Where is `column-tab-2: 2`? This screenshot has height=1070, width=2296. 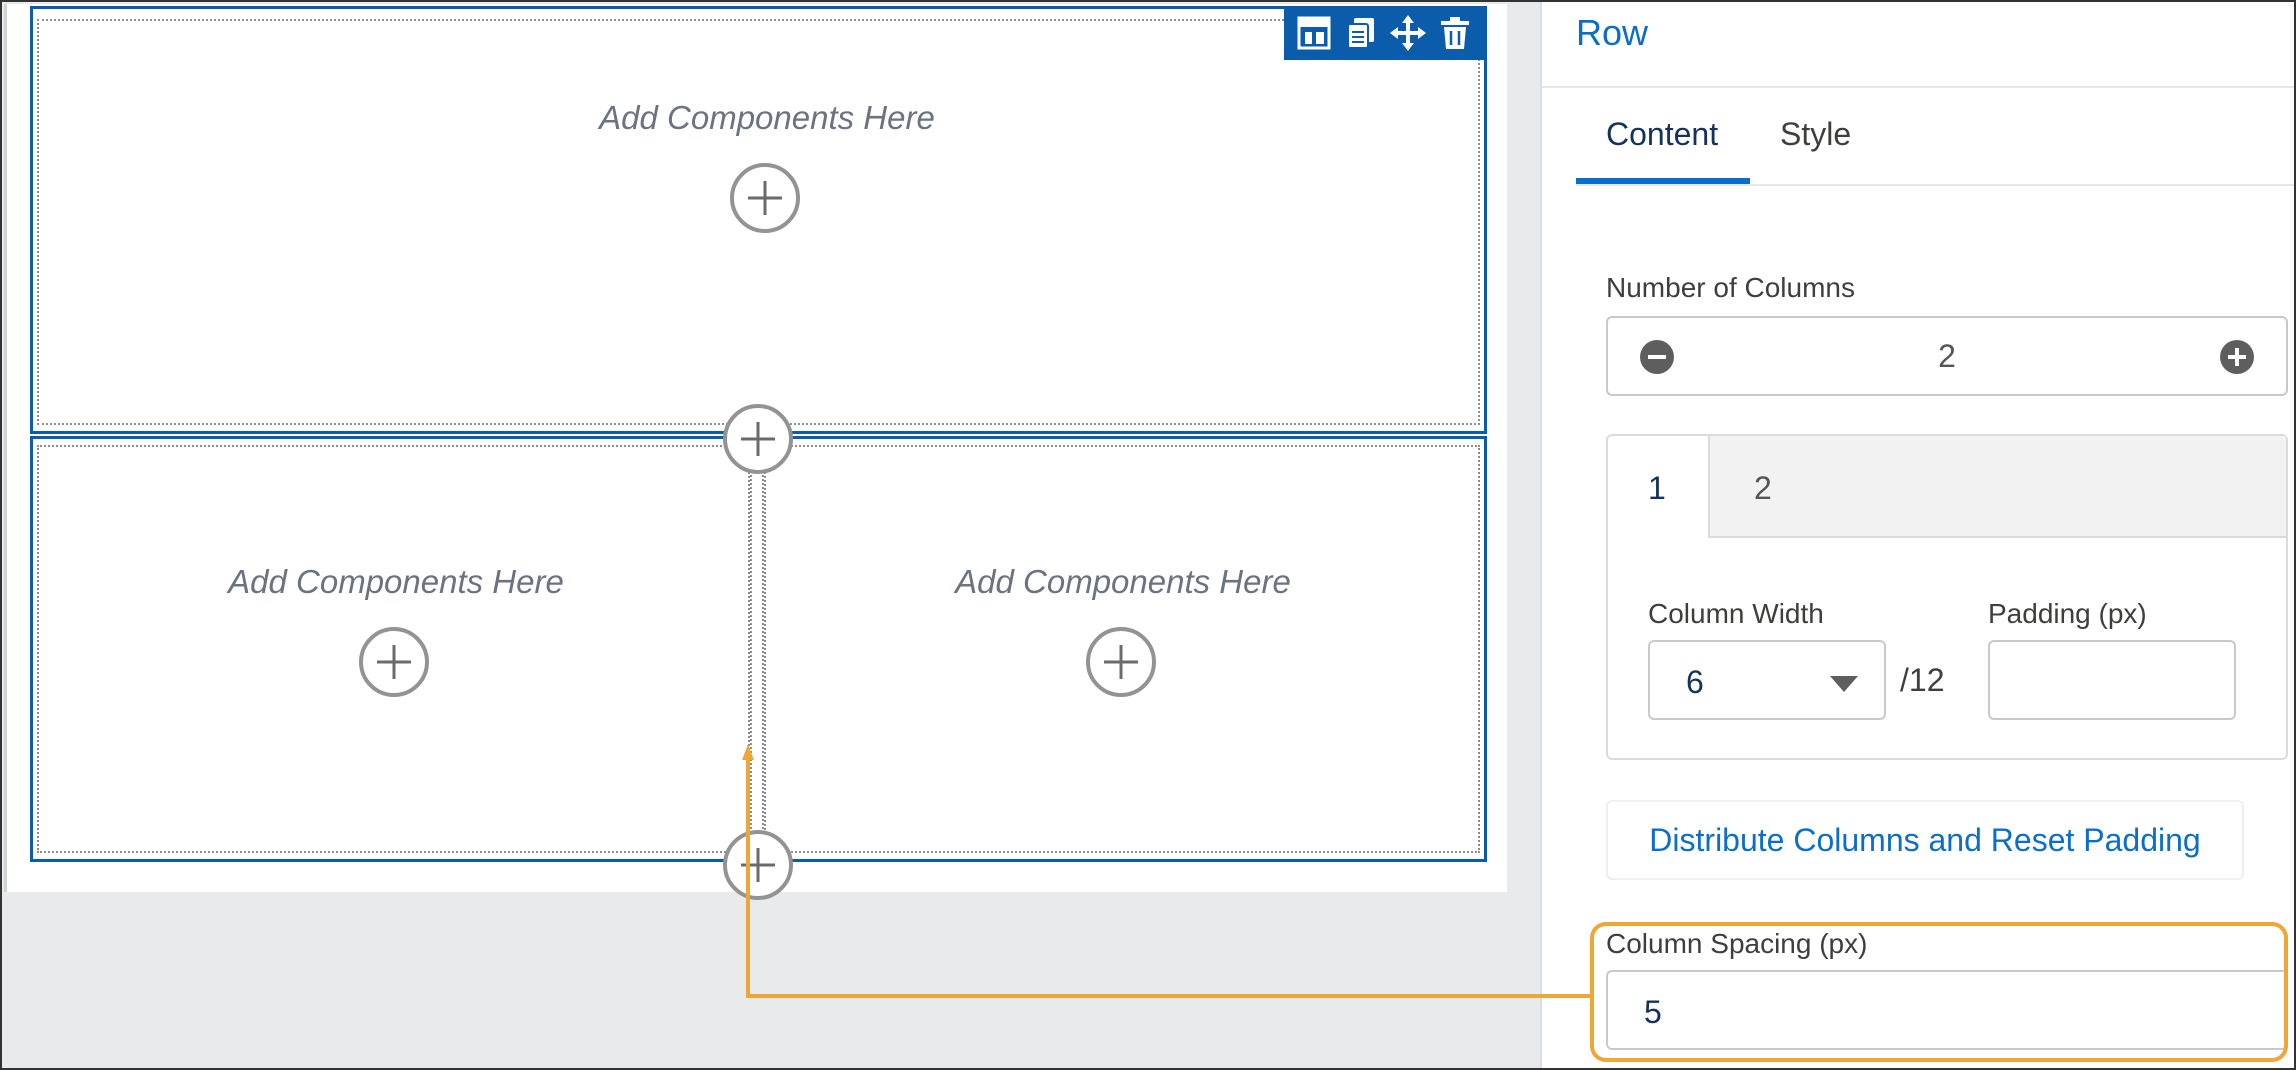
column-tab-2: 2 is located at coordinates (1763, 488).